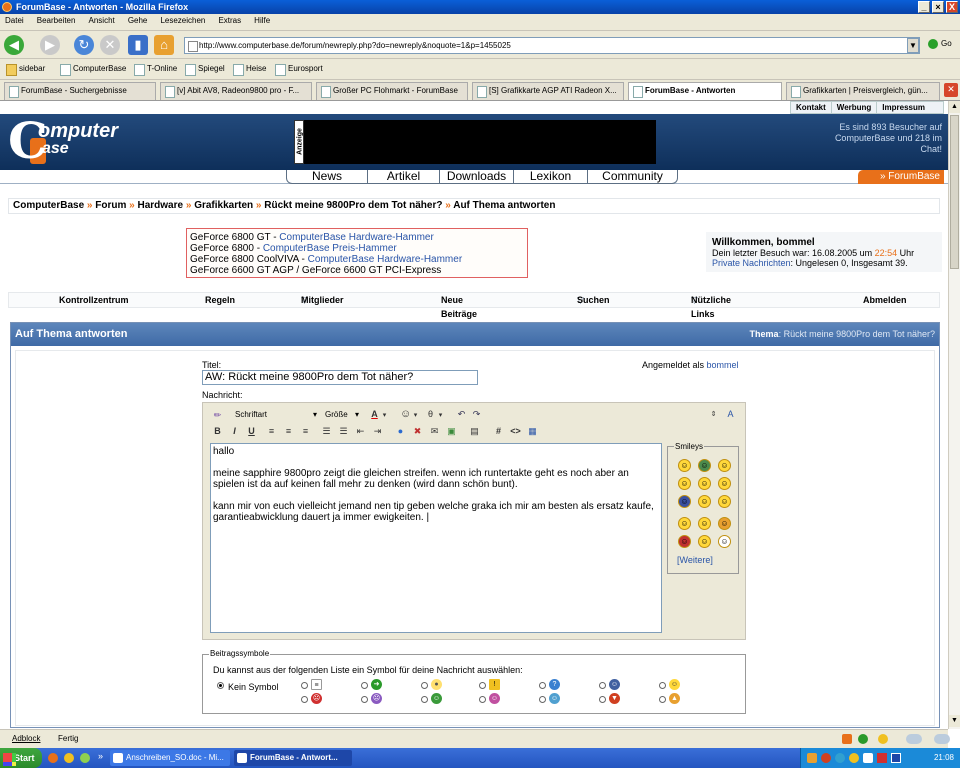 The image size is (960, 768). What do you see at coordinates (56, 20) in the screenshot?
I see `menu-bearbeiten: Bearbeiten` at bounding box center [56, 20].